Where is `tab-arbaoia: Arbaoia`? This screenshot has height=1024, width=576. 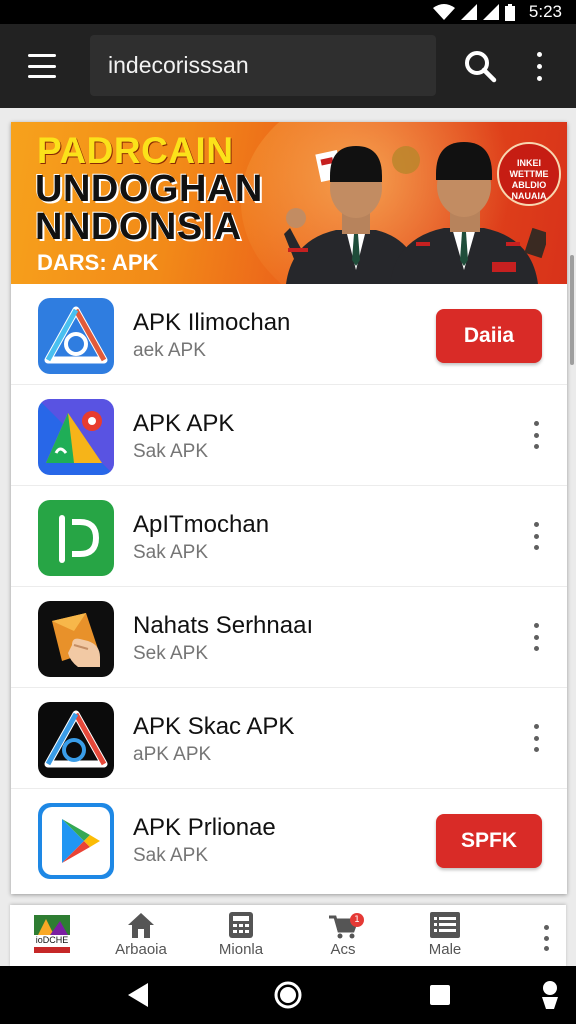
tab-arbaoia: Arbaoia is located at coordinates (141, 939).